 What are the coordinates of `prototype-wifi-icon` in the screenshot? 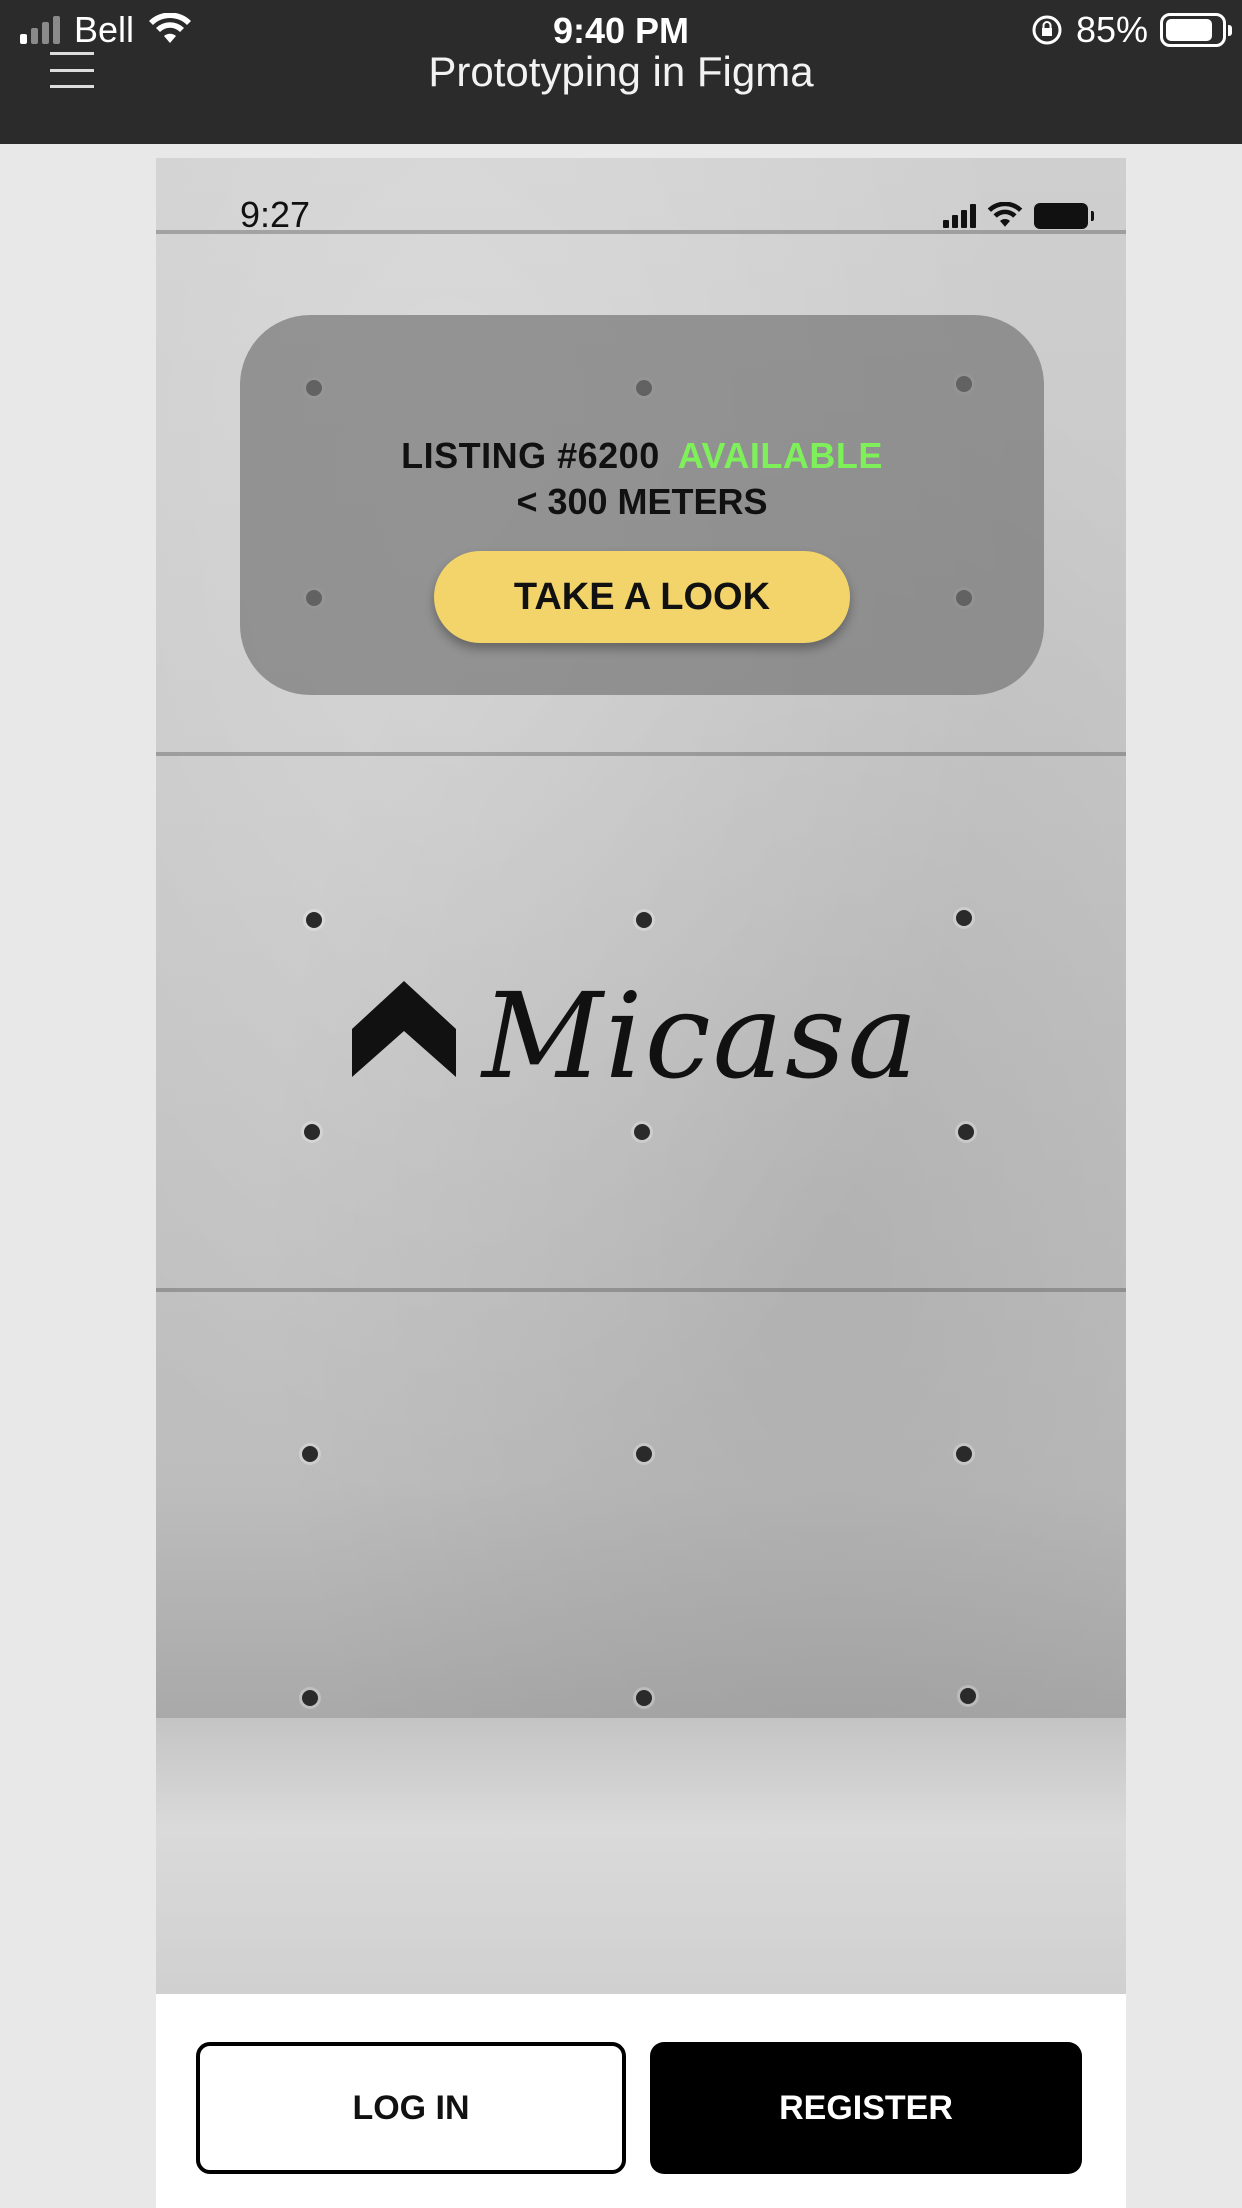 It's located at (1005, 214).